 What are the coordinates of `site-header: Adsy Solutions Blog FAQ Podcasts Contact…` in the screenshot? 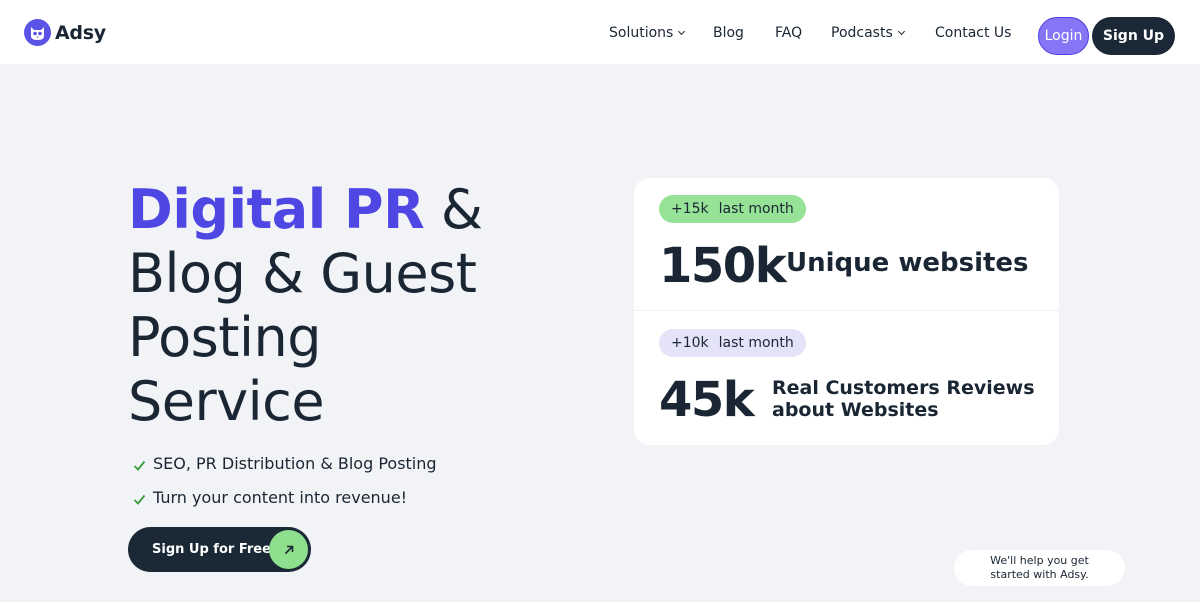 It's located at (600, 32).